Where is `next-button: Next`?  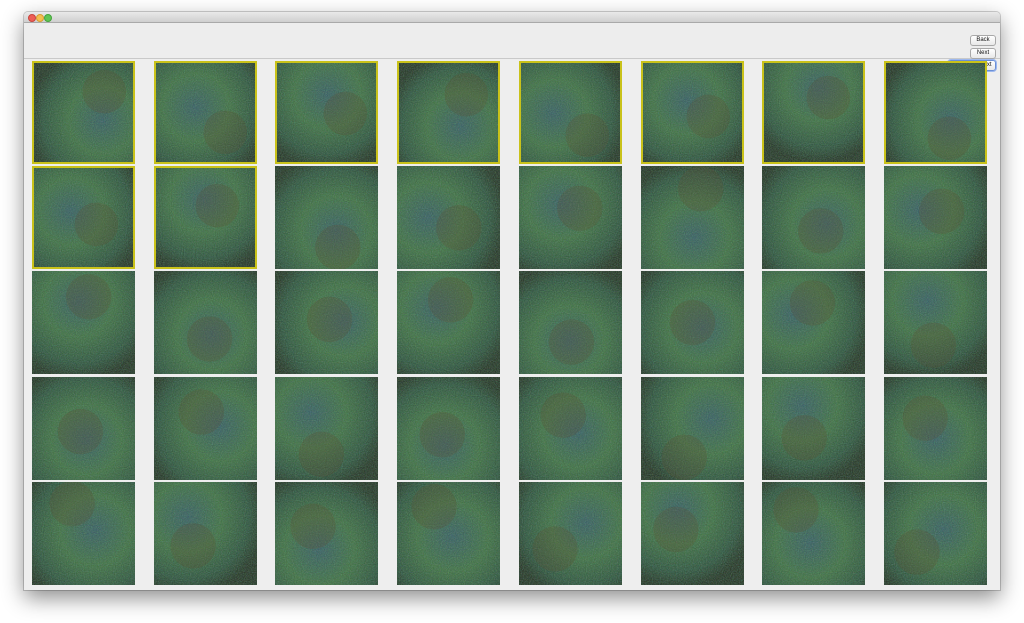
next-button: Next is located at coordinates (983, 53).